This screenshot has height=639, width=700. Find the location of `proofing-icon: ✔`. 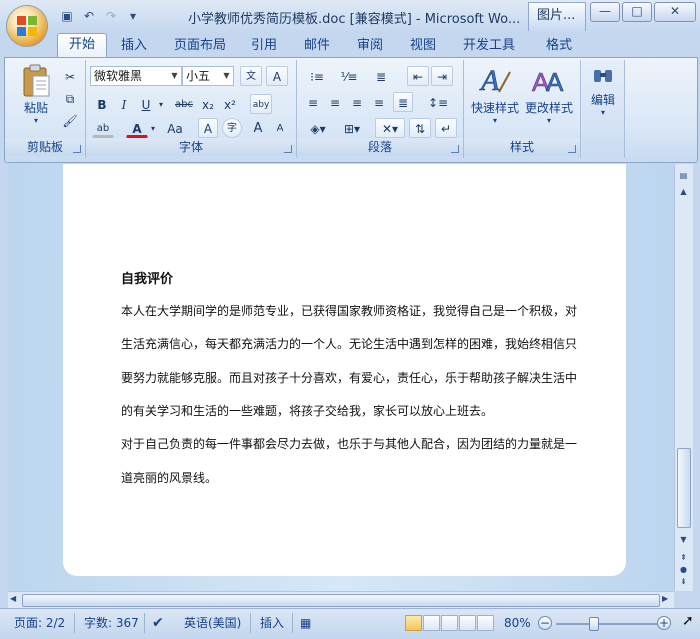

proofing-icon: ✔ is located at coordinates (158, 623).